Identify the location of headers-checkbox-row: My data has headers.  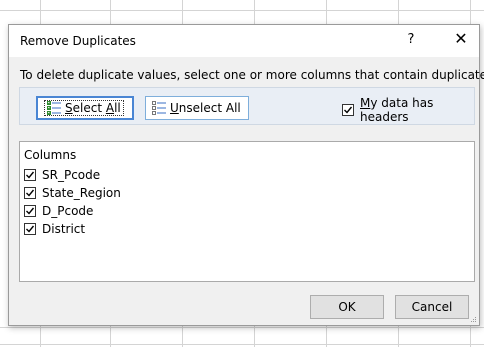
(408, 110).